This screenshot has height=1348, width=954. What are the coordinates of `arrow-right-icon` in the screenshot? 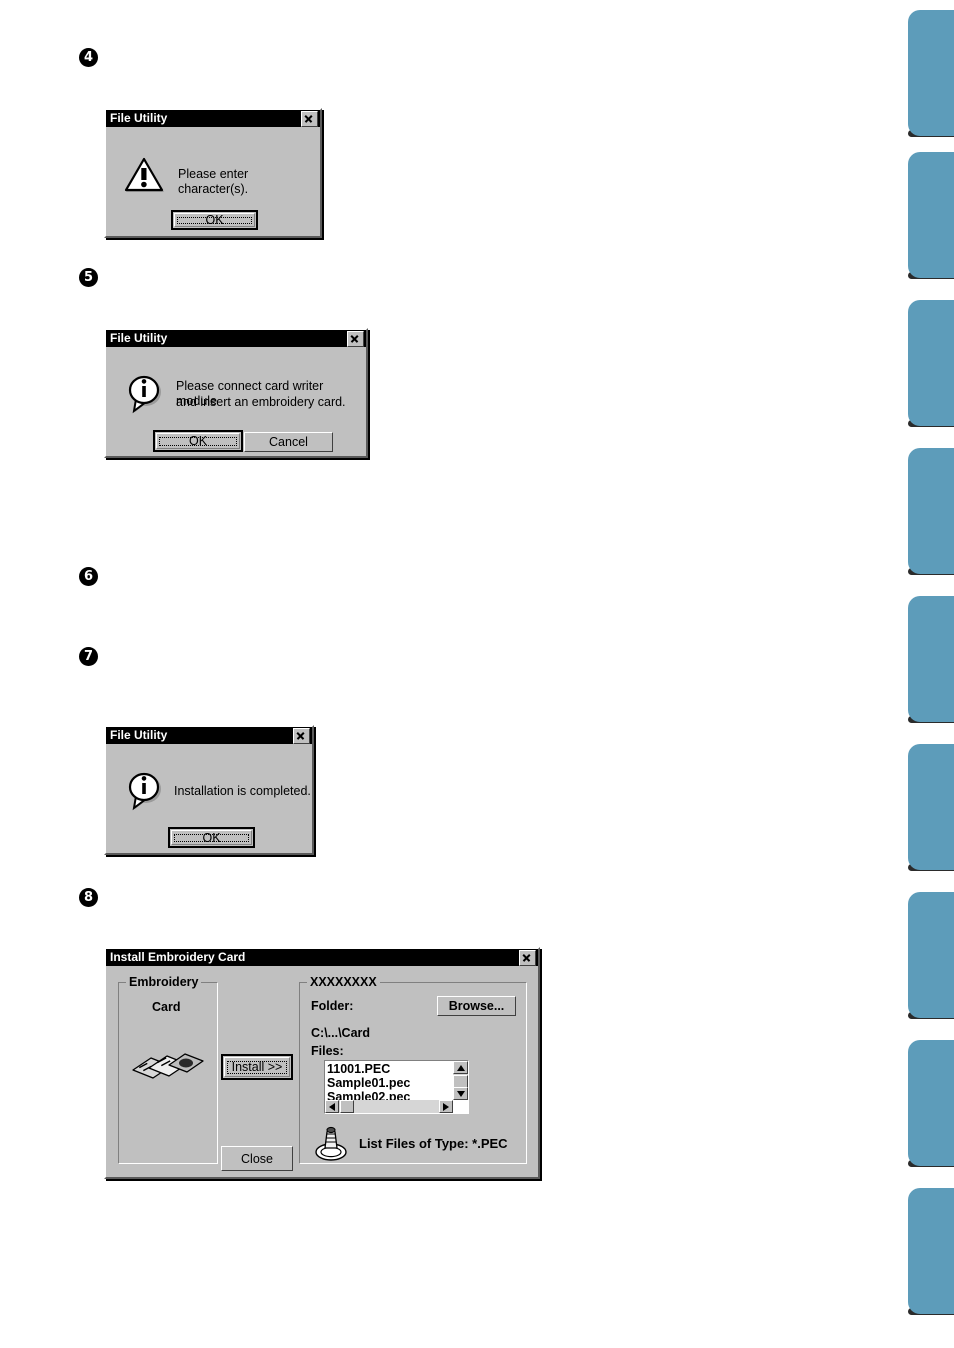 It's located at (446, 1106).